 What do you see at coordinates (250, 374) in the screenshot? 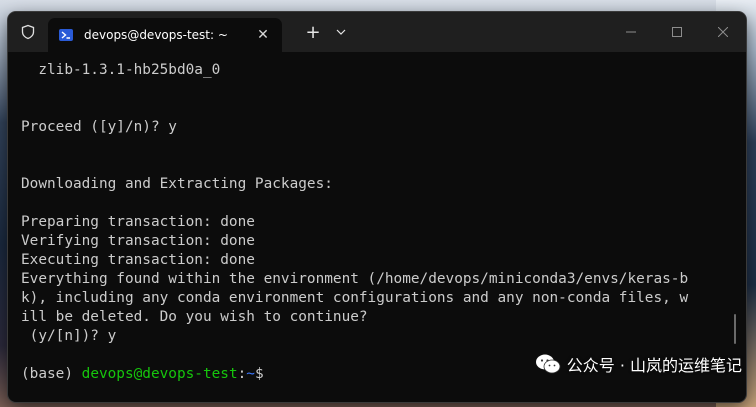
I see `prompt-path: ~` at bounding box center [250, 374].